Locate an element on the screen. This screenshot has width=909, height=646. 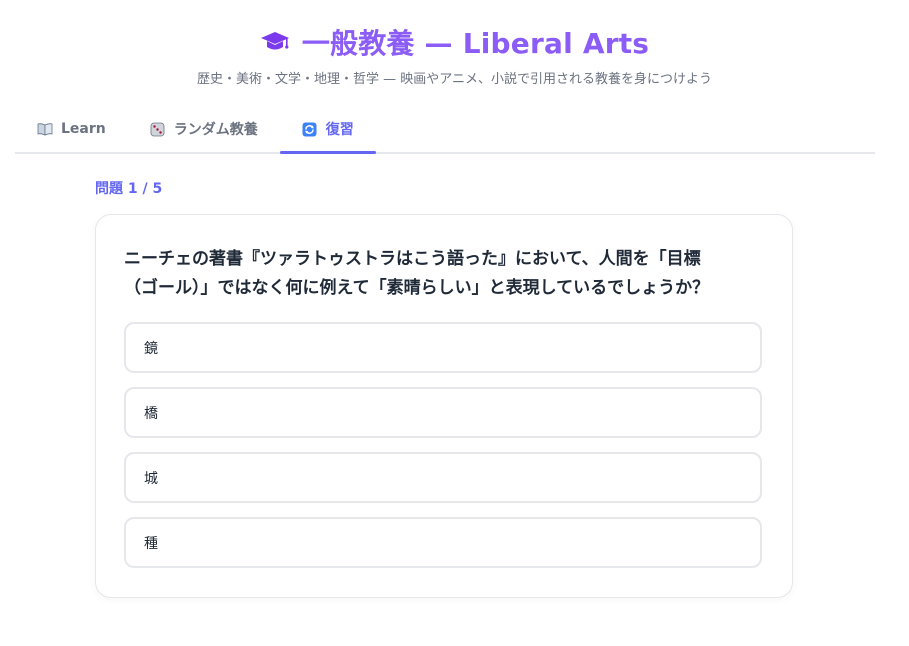
answer-option: 種 is located at coordinates (443, 542).